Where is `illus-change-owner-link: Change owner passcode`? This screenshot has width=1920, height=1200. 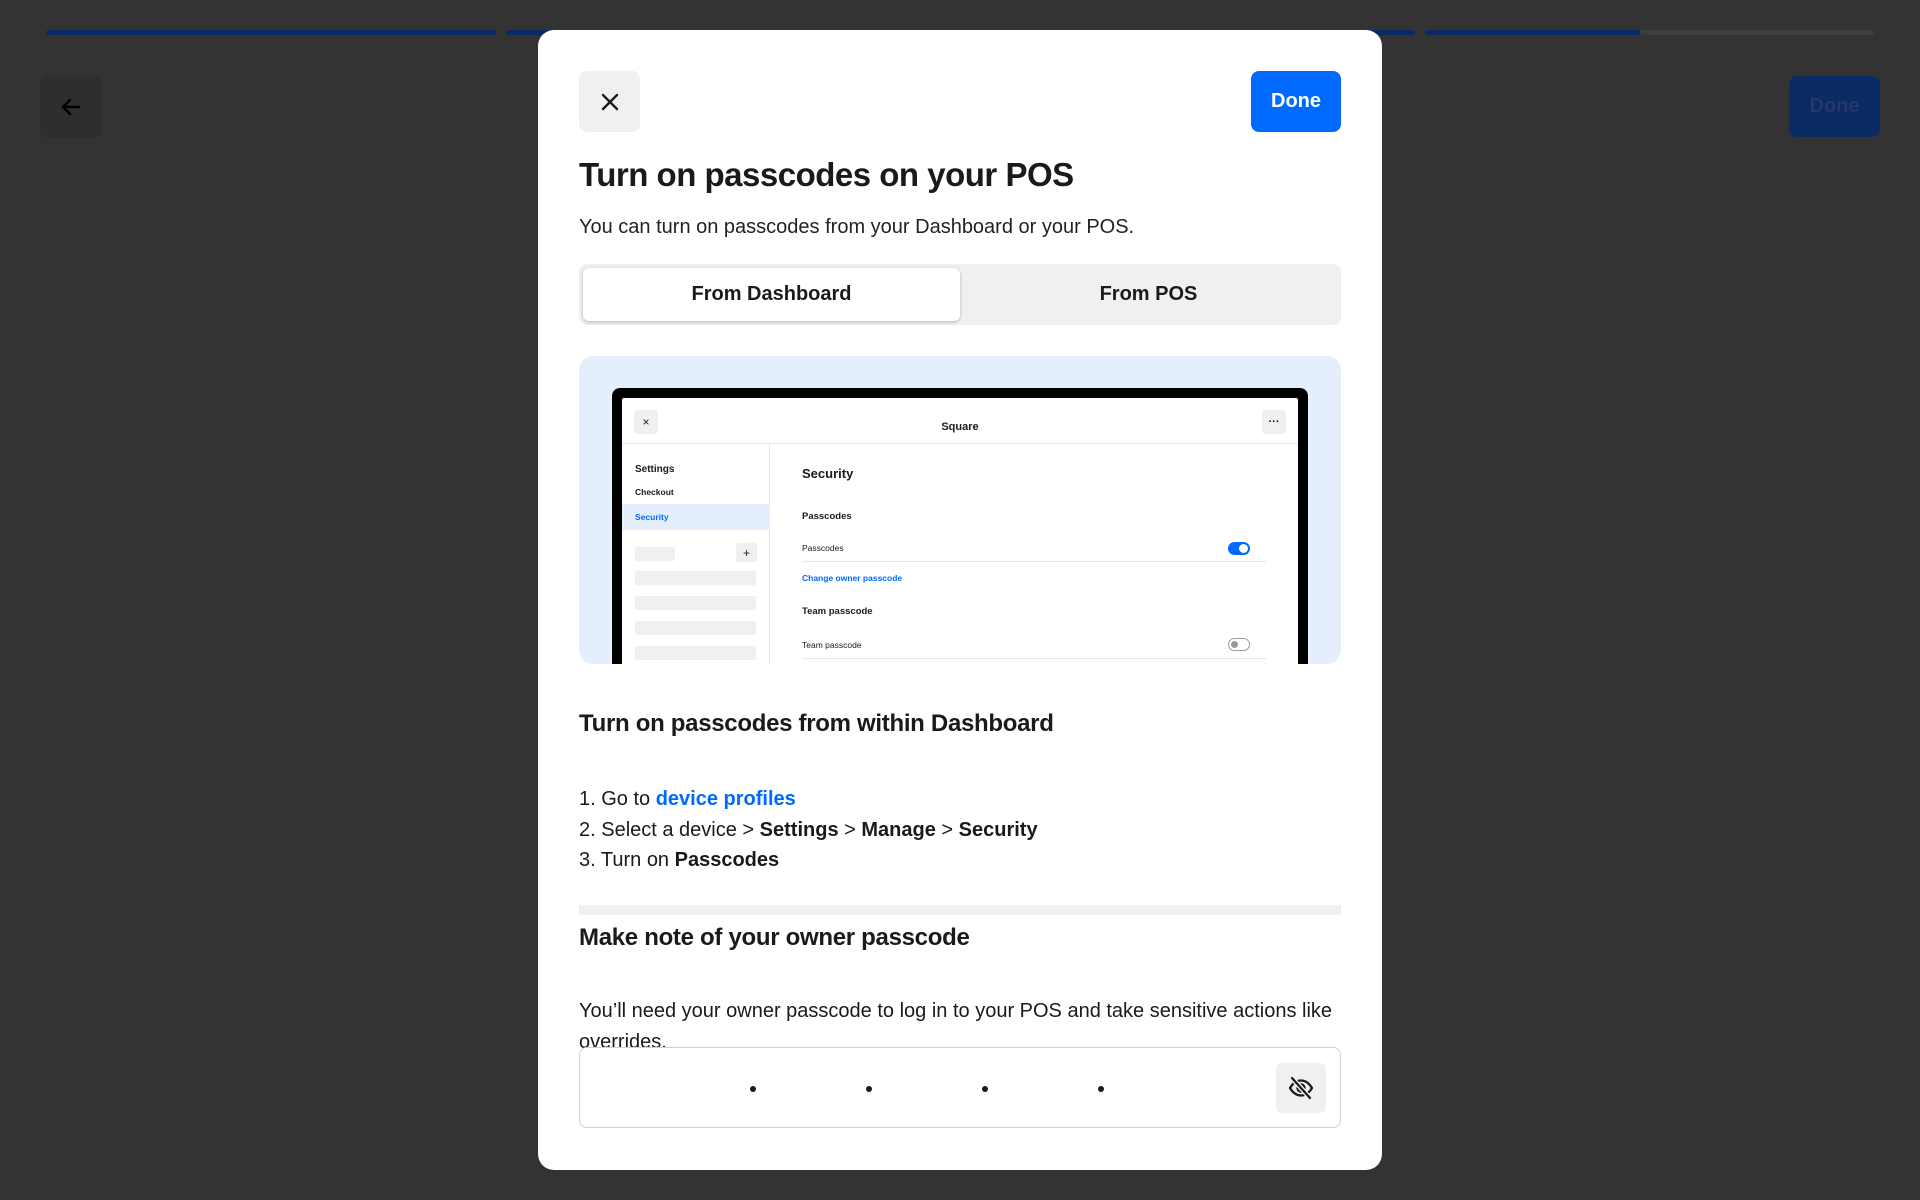 illus-change-owner-link: Change owner passcode is located at coordinates (852, 578).